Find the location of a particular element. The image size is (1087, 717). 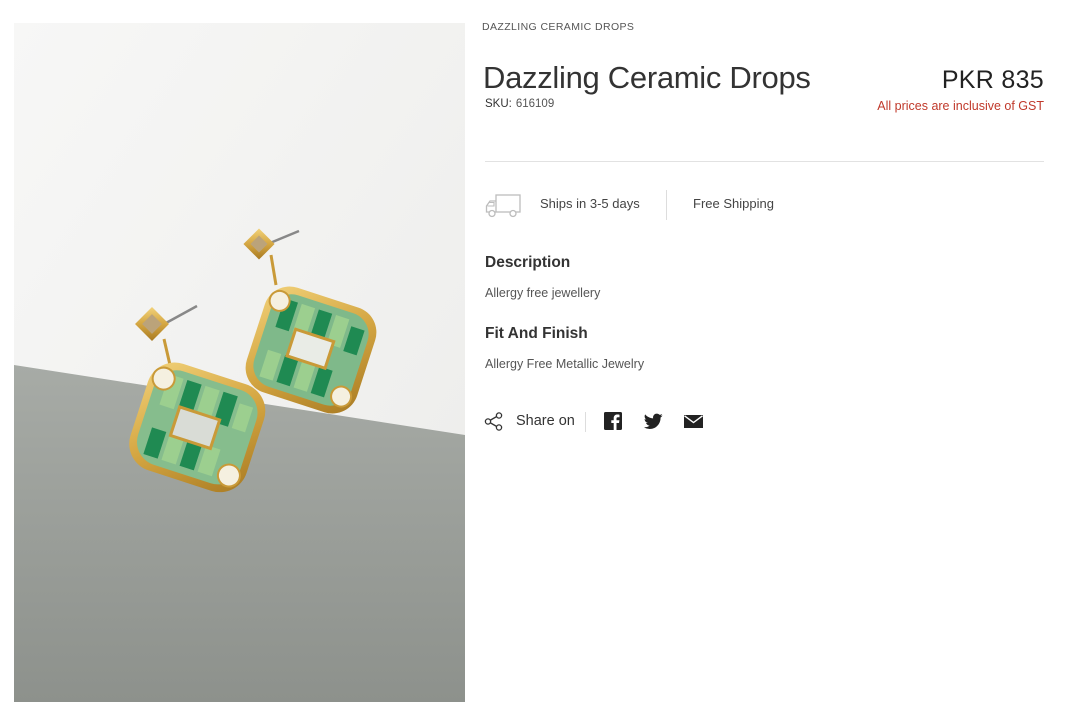

share-separator is located at coordinates (585, 422).